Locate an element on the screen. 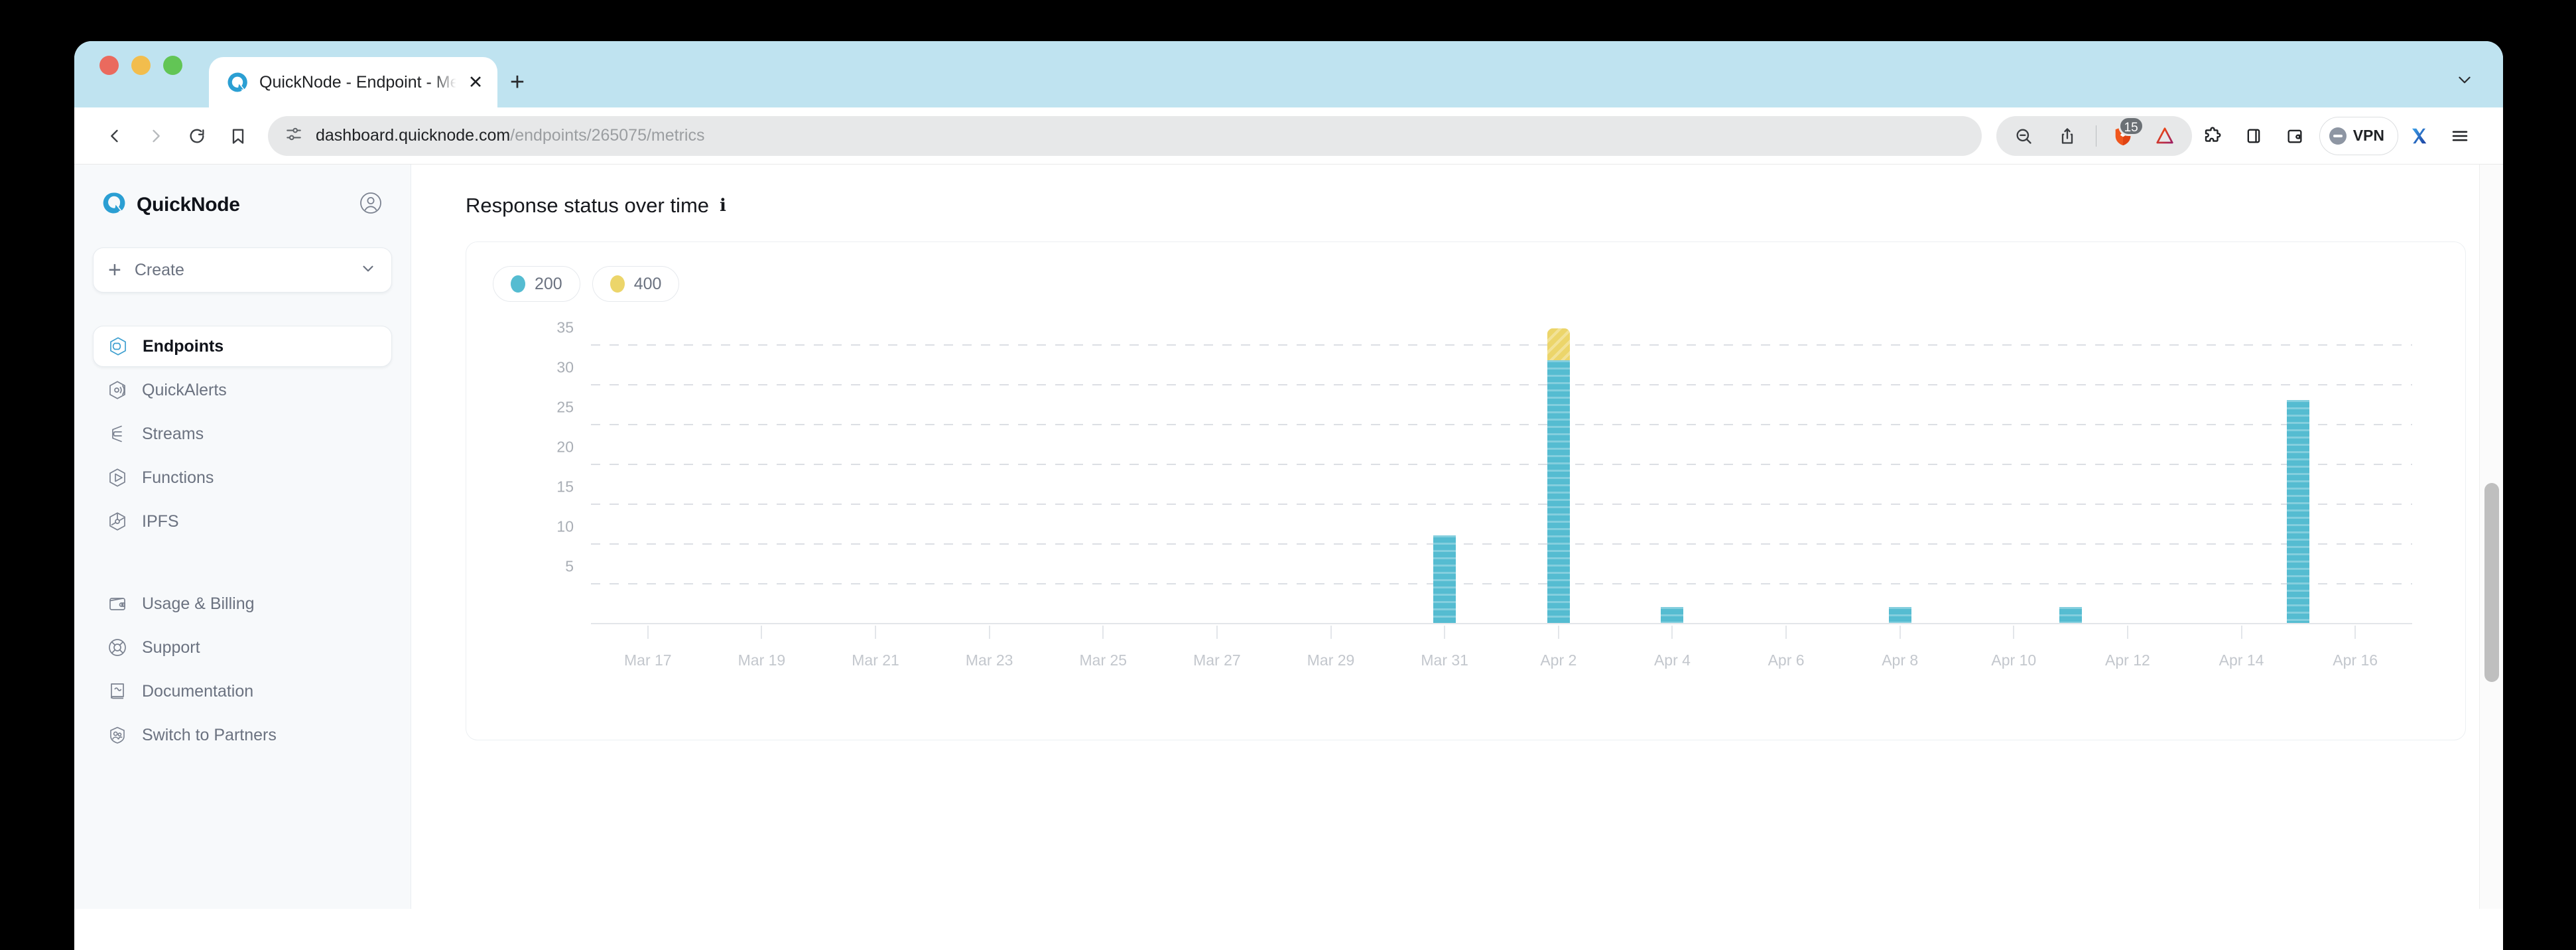  x-axis-tick-label: Apr 14 is located at coordinates (2242, 660).